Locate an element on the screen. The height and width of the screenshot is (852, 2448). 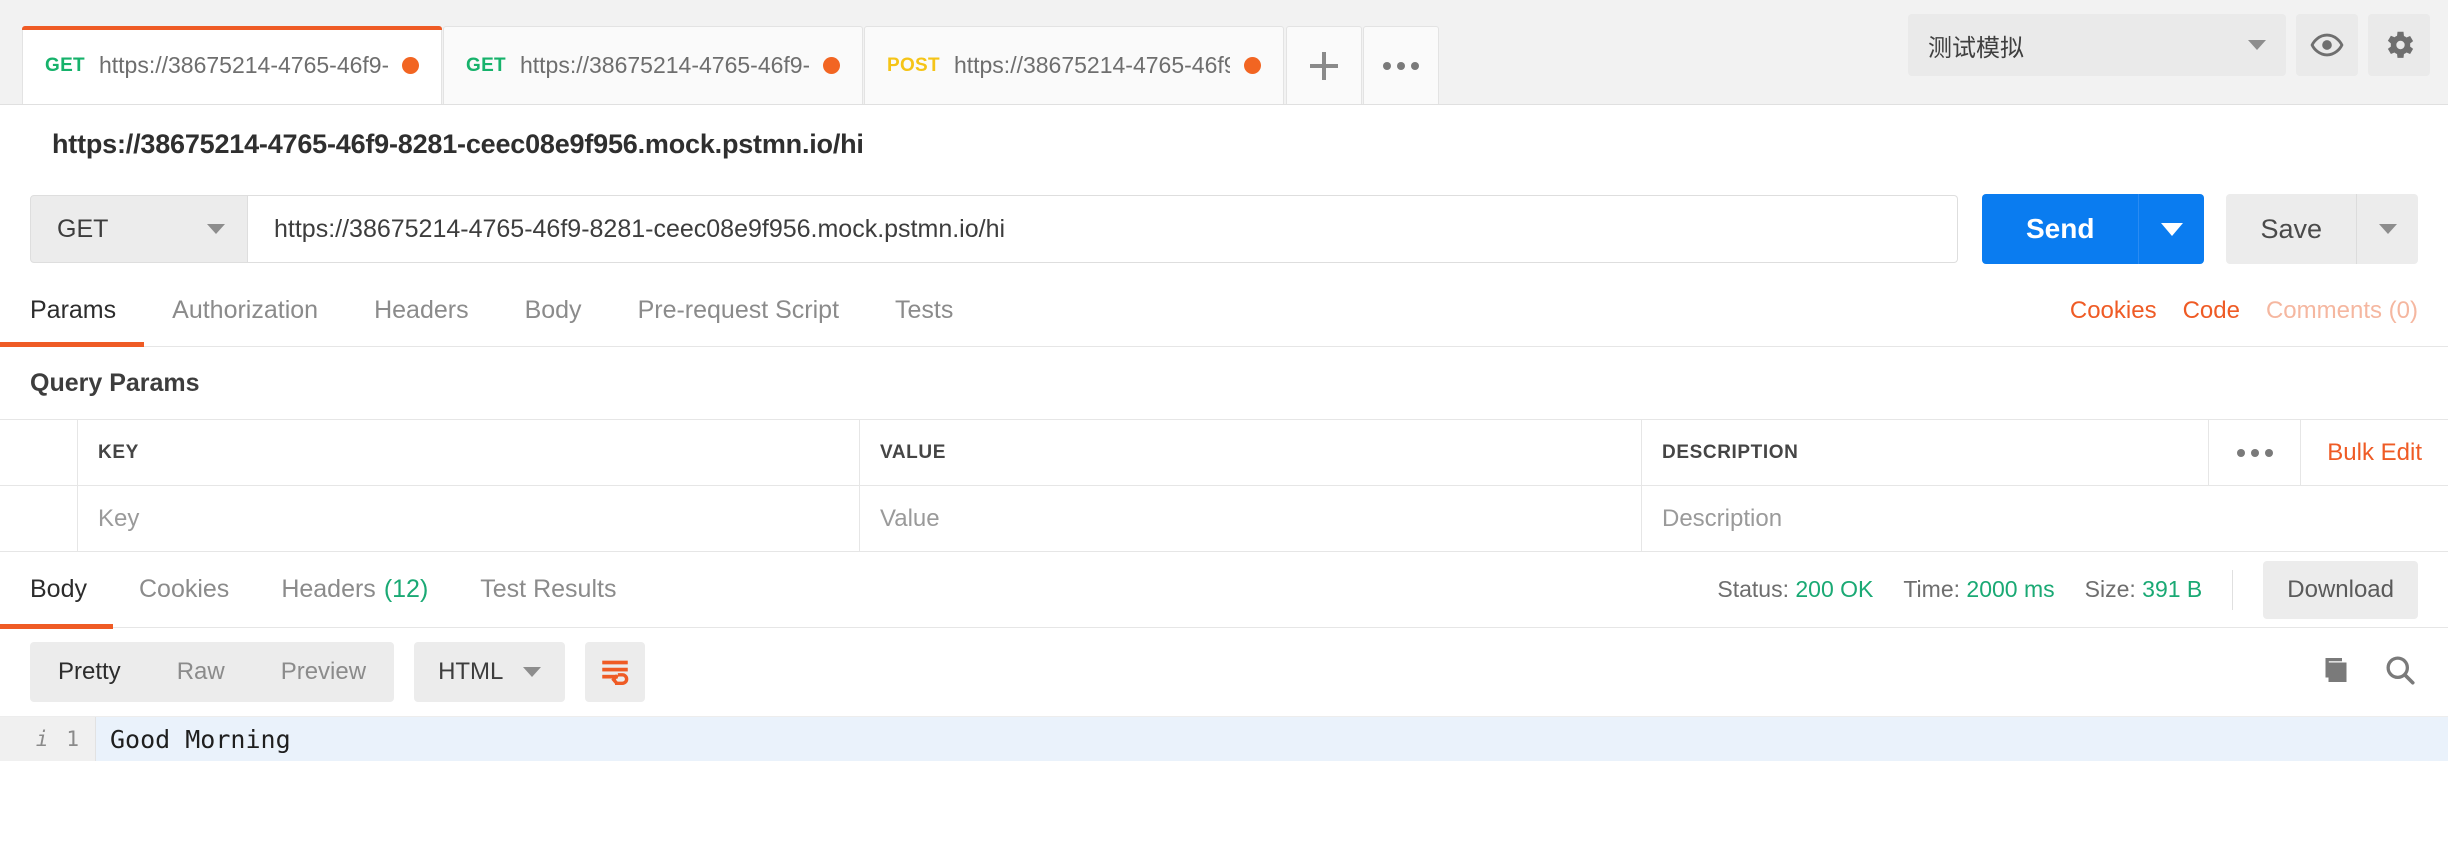
query-params-table-head: KEY VALUE DESCRIPTION Bulk Edit is located at coordinates (1224, 453).